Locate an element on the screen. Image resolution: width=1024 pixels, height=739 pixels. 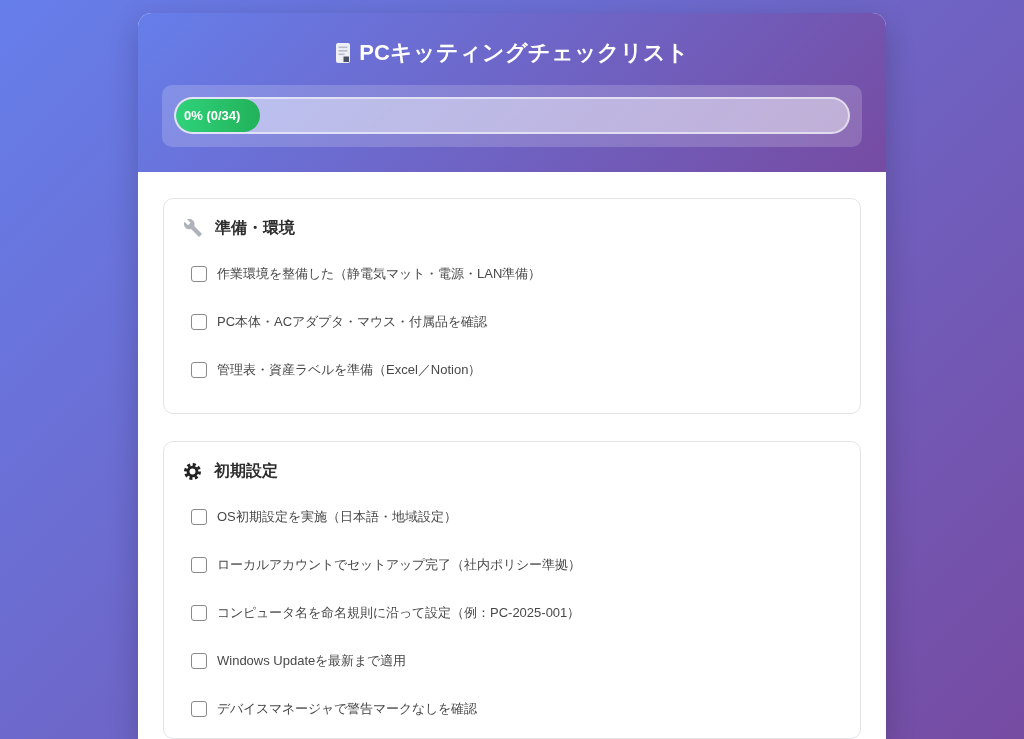
progress-label: 0% (0/34) is located at coordinates (212, 115).